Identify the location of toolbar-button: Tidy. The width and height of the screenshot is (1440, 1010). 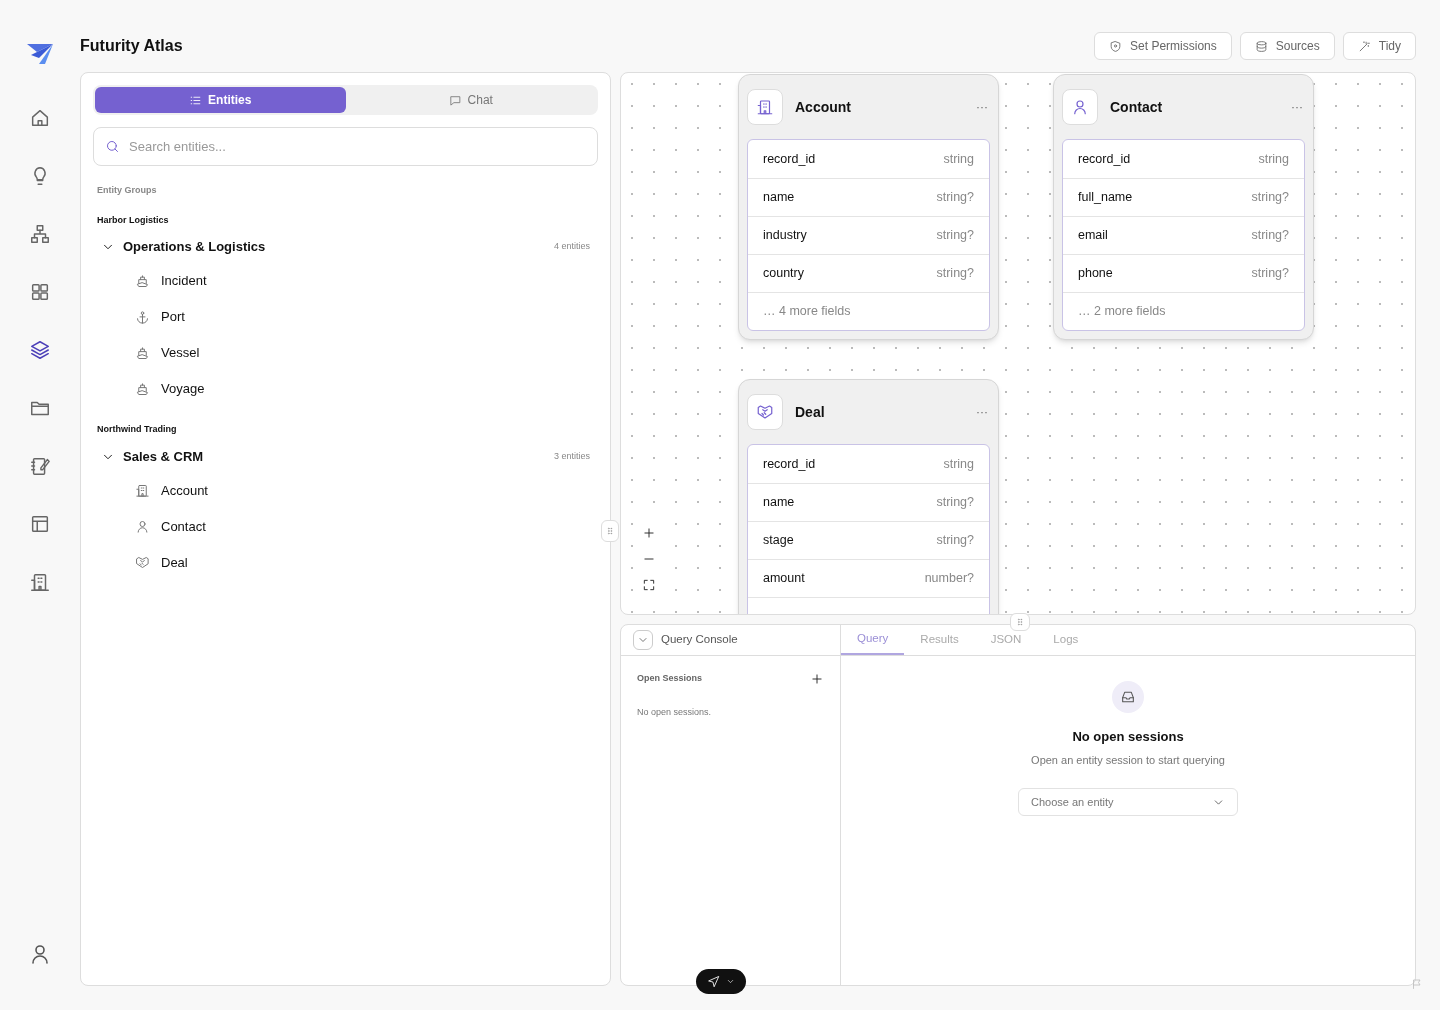
(1379, 46).